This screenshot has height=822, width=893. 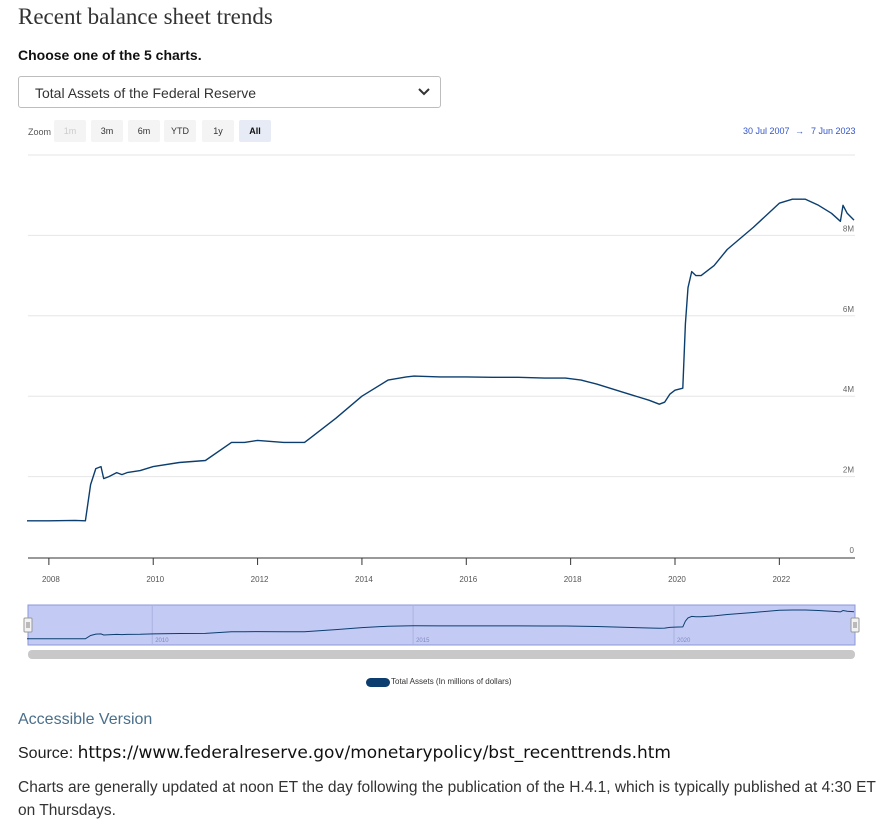 I want to click on legend-label: Total Assets (In millions of dollars), so click(x=451, y=681).